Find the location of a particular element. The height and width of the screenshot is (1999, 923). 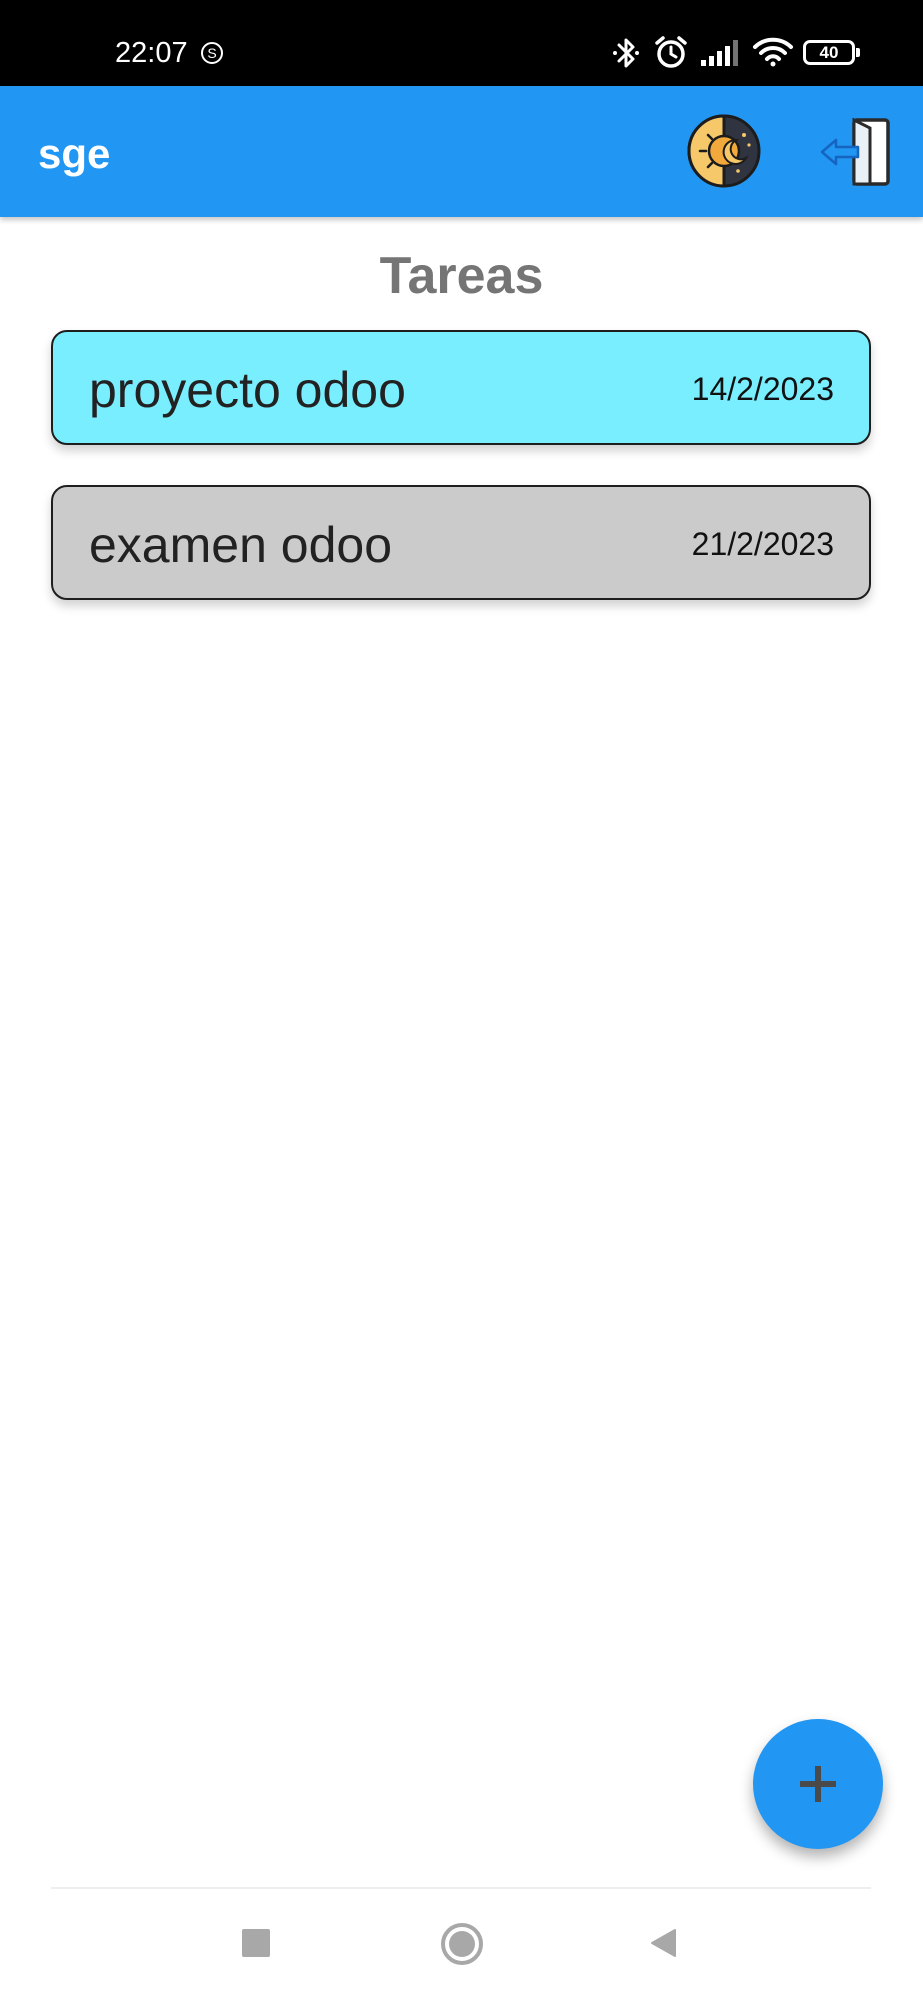

task-name: proyecto odoo is located at coordinates (247, 390).